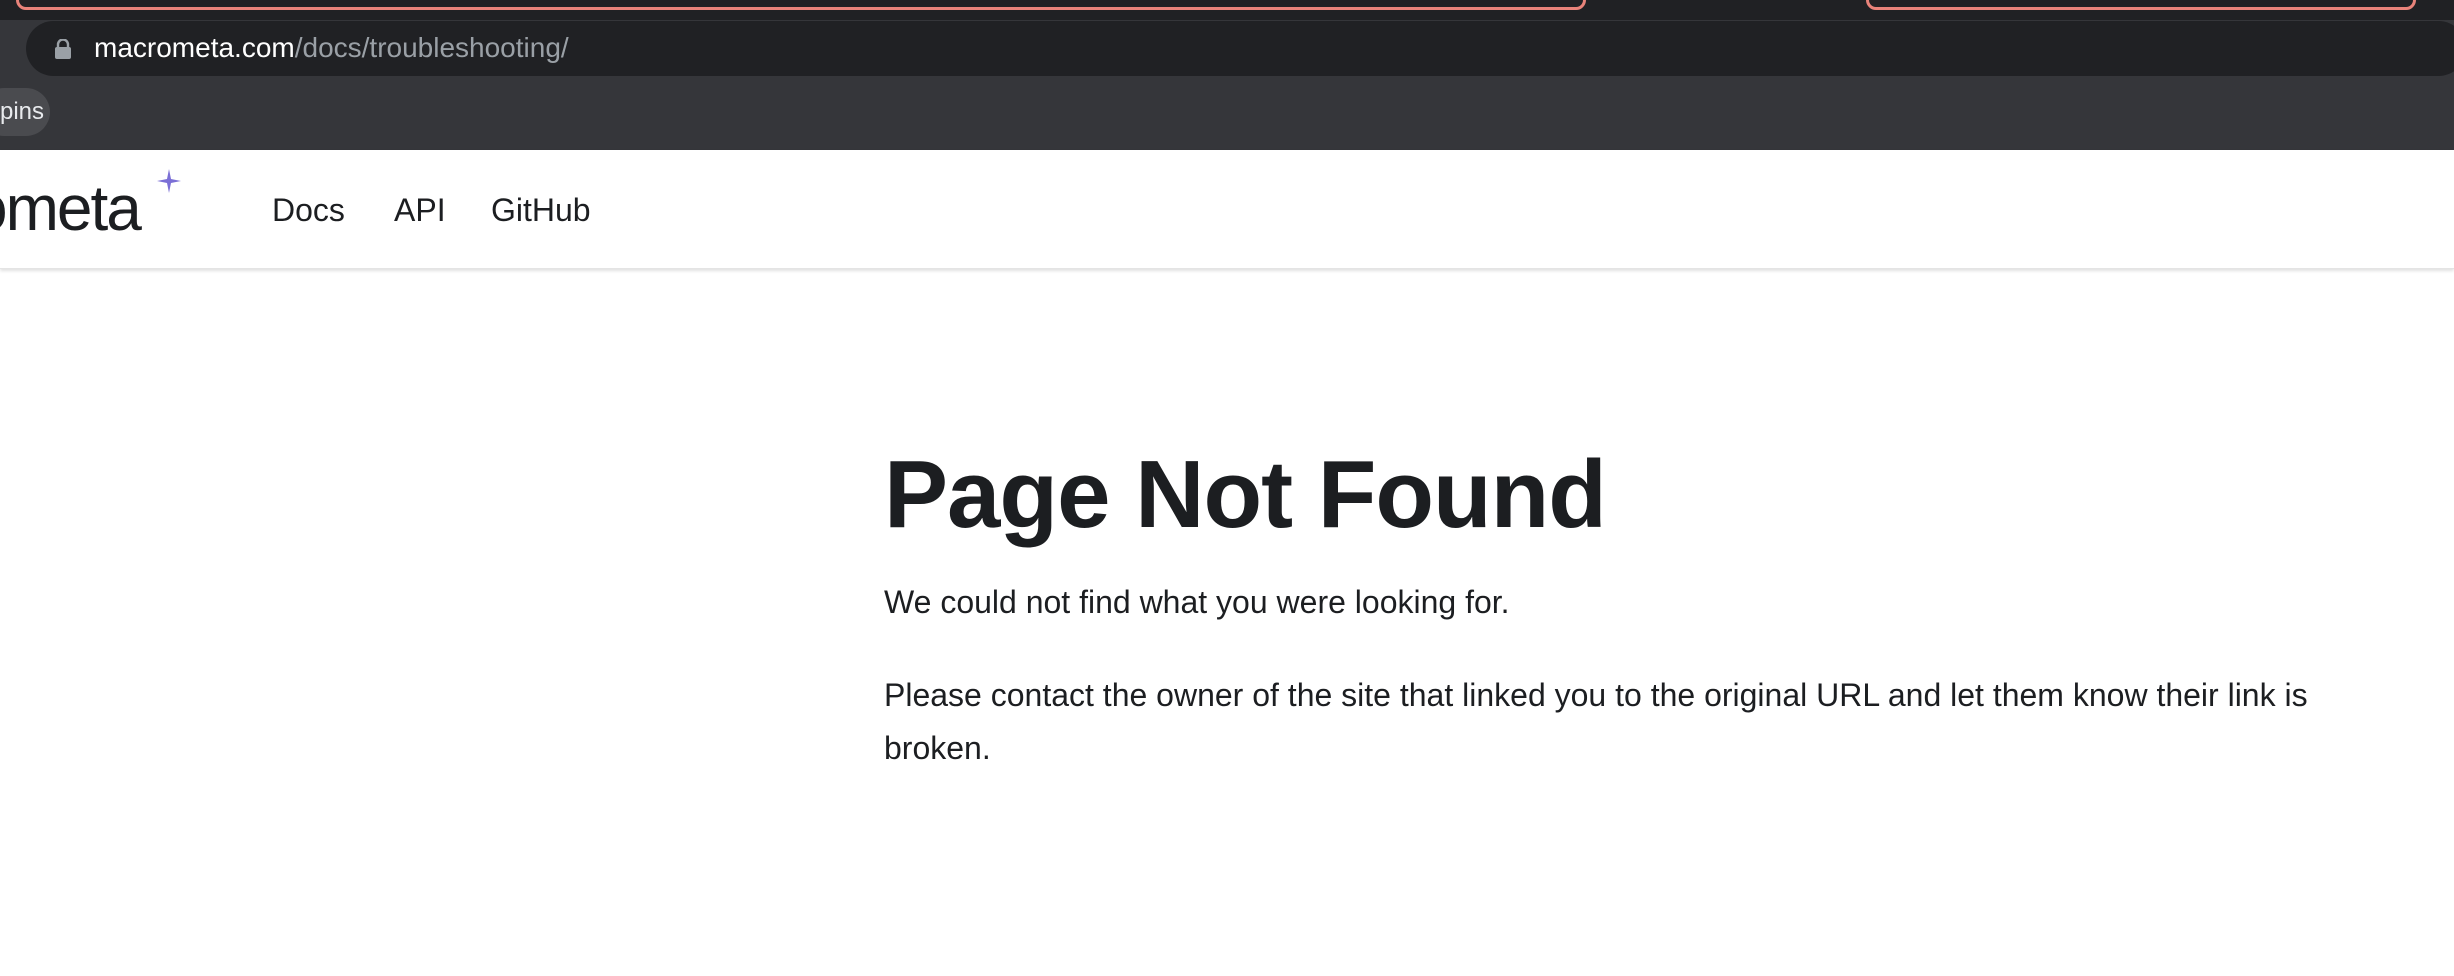 Image resolution: width=2454 pixels, height=976 pixels. What do you see at coordinates (541, 210) in the screenshot?
I see `nav-link-github: GitHub` at bounding box center [541, 210].